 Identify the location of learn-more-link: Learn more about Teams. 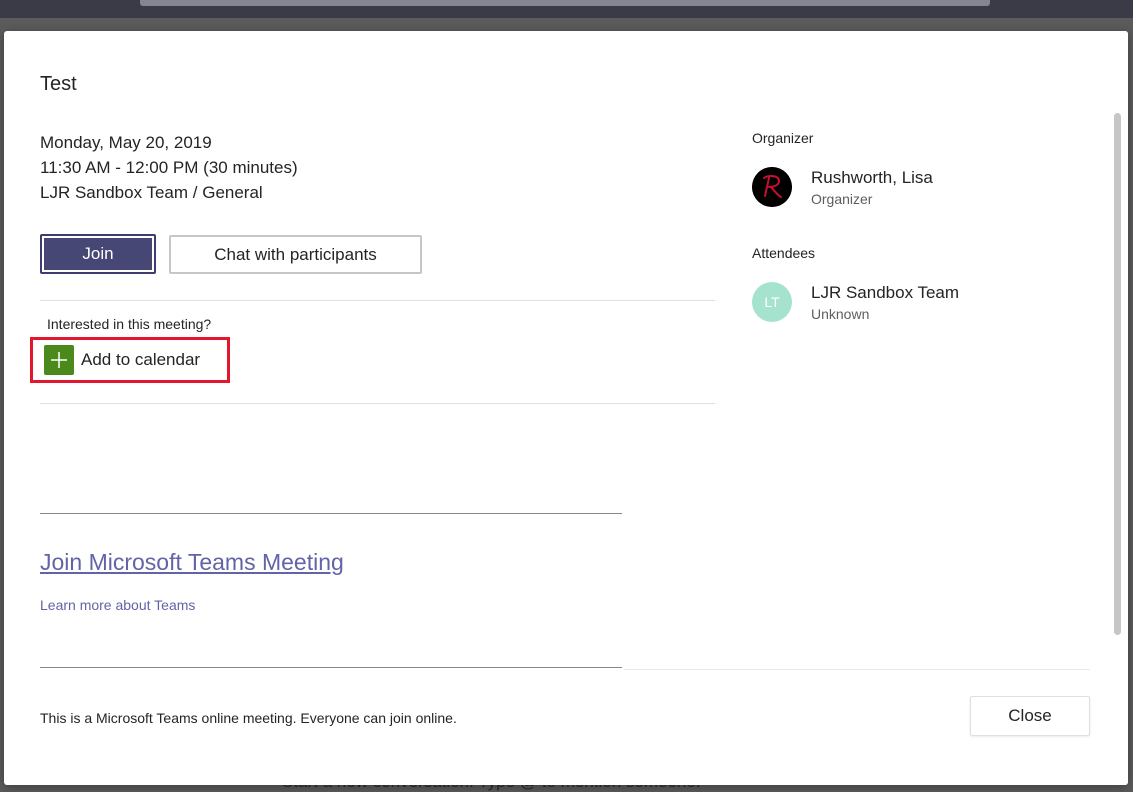
(117, 605).